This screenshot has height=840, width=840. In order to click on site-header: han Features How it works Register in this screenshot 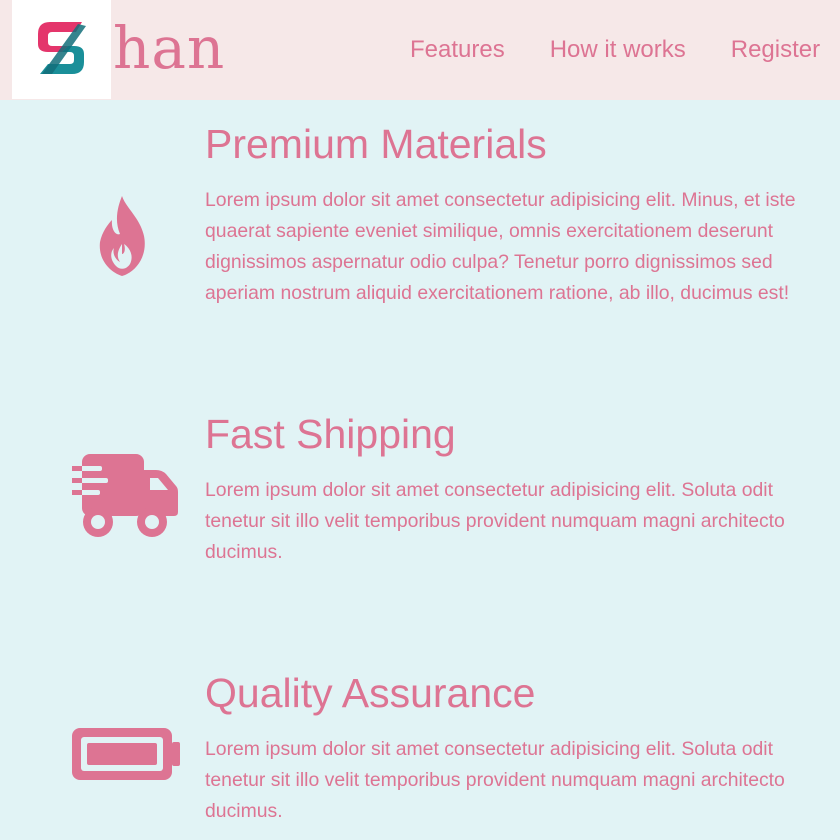, I will do `click(420, 50)`.